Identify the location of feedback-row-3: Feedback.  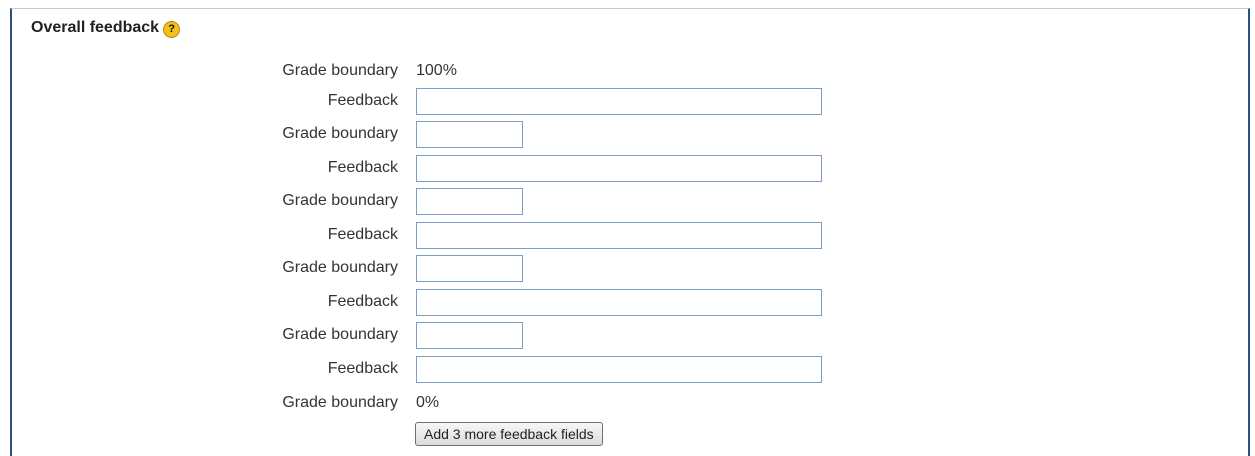
(632, 235).